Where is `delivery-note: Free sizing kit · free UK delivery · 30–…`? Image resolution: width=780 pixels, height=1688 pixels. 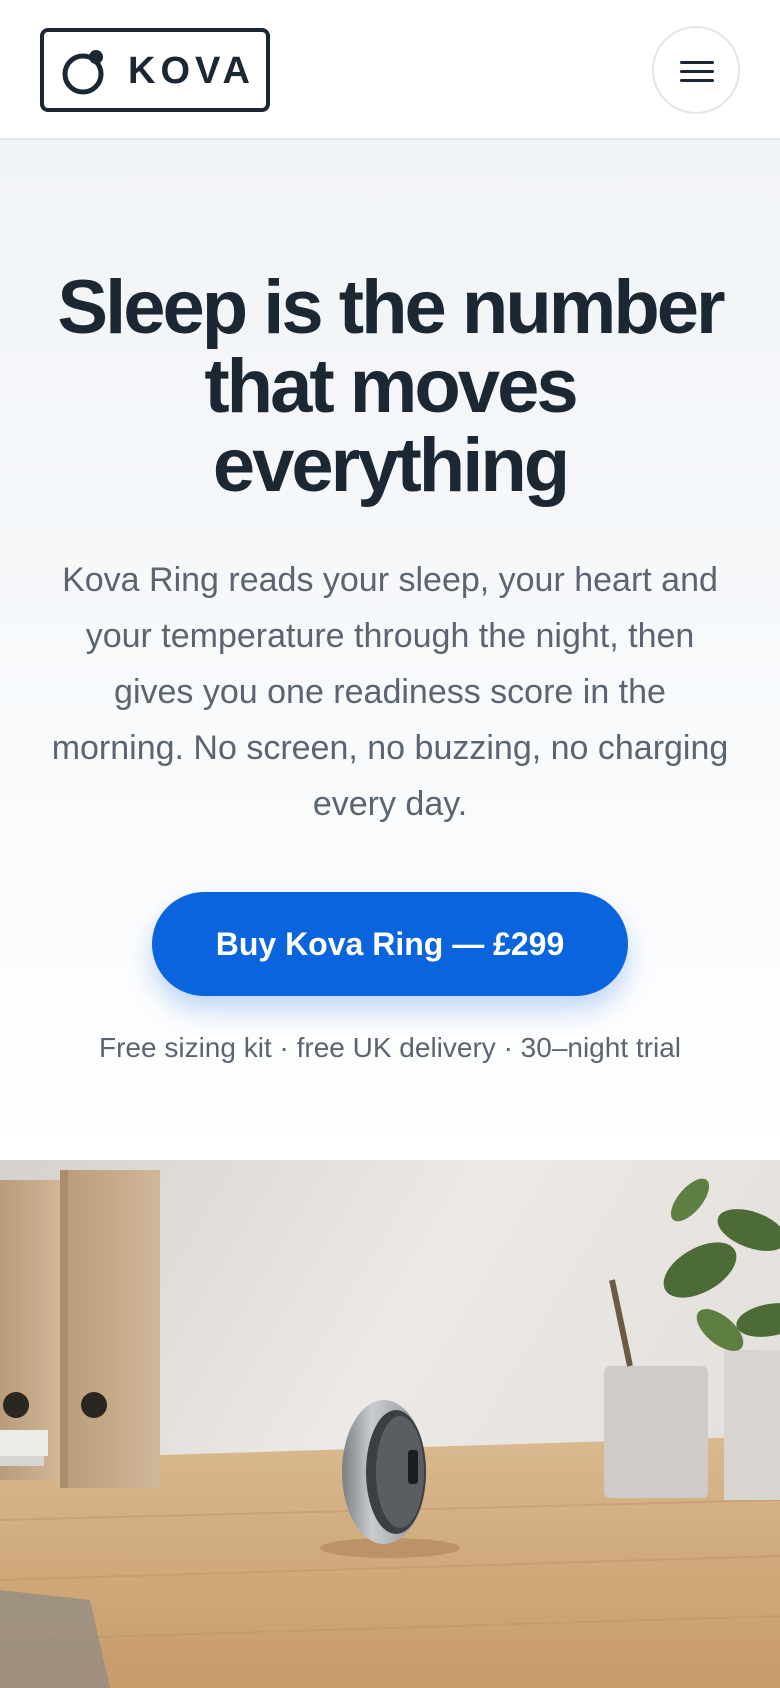 delivery-note: Free sizing kit · free UK delivery · 30–… is located at coordinates (390, 1047).